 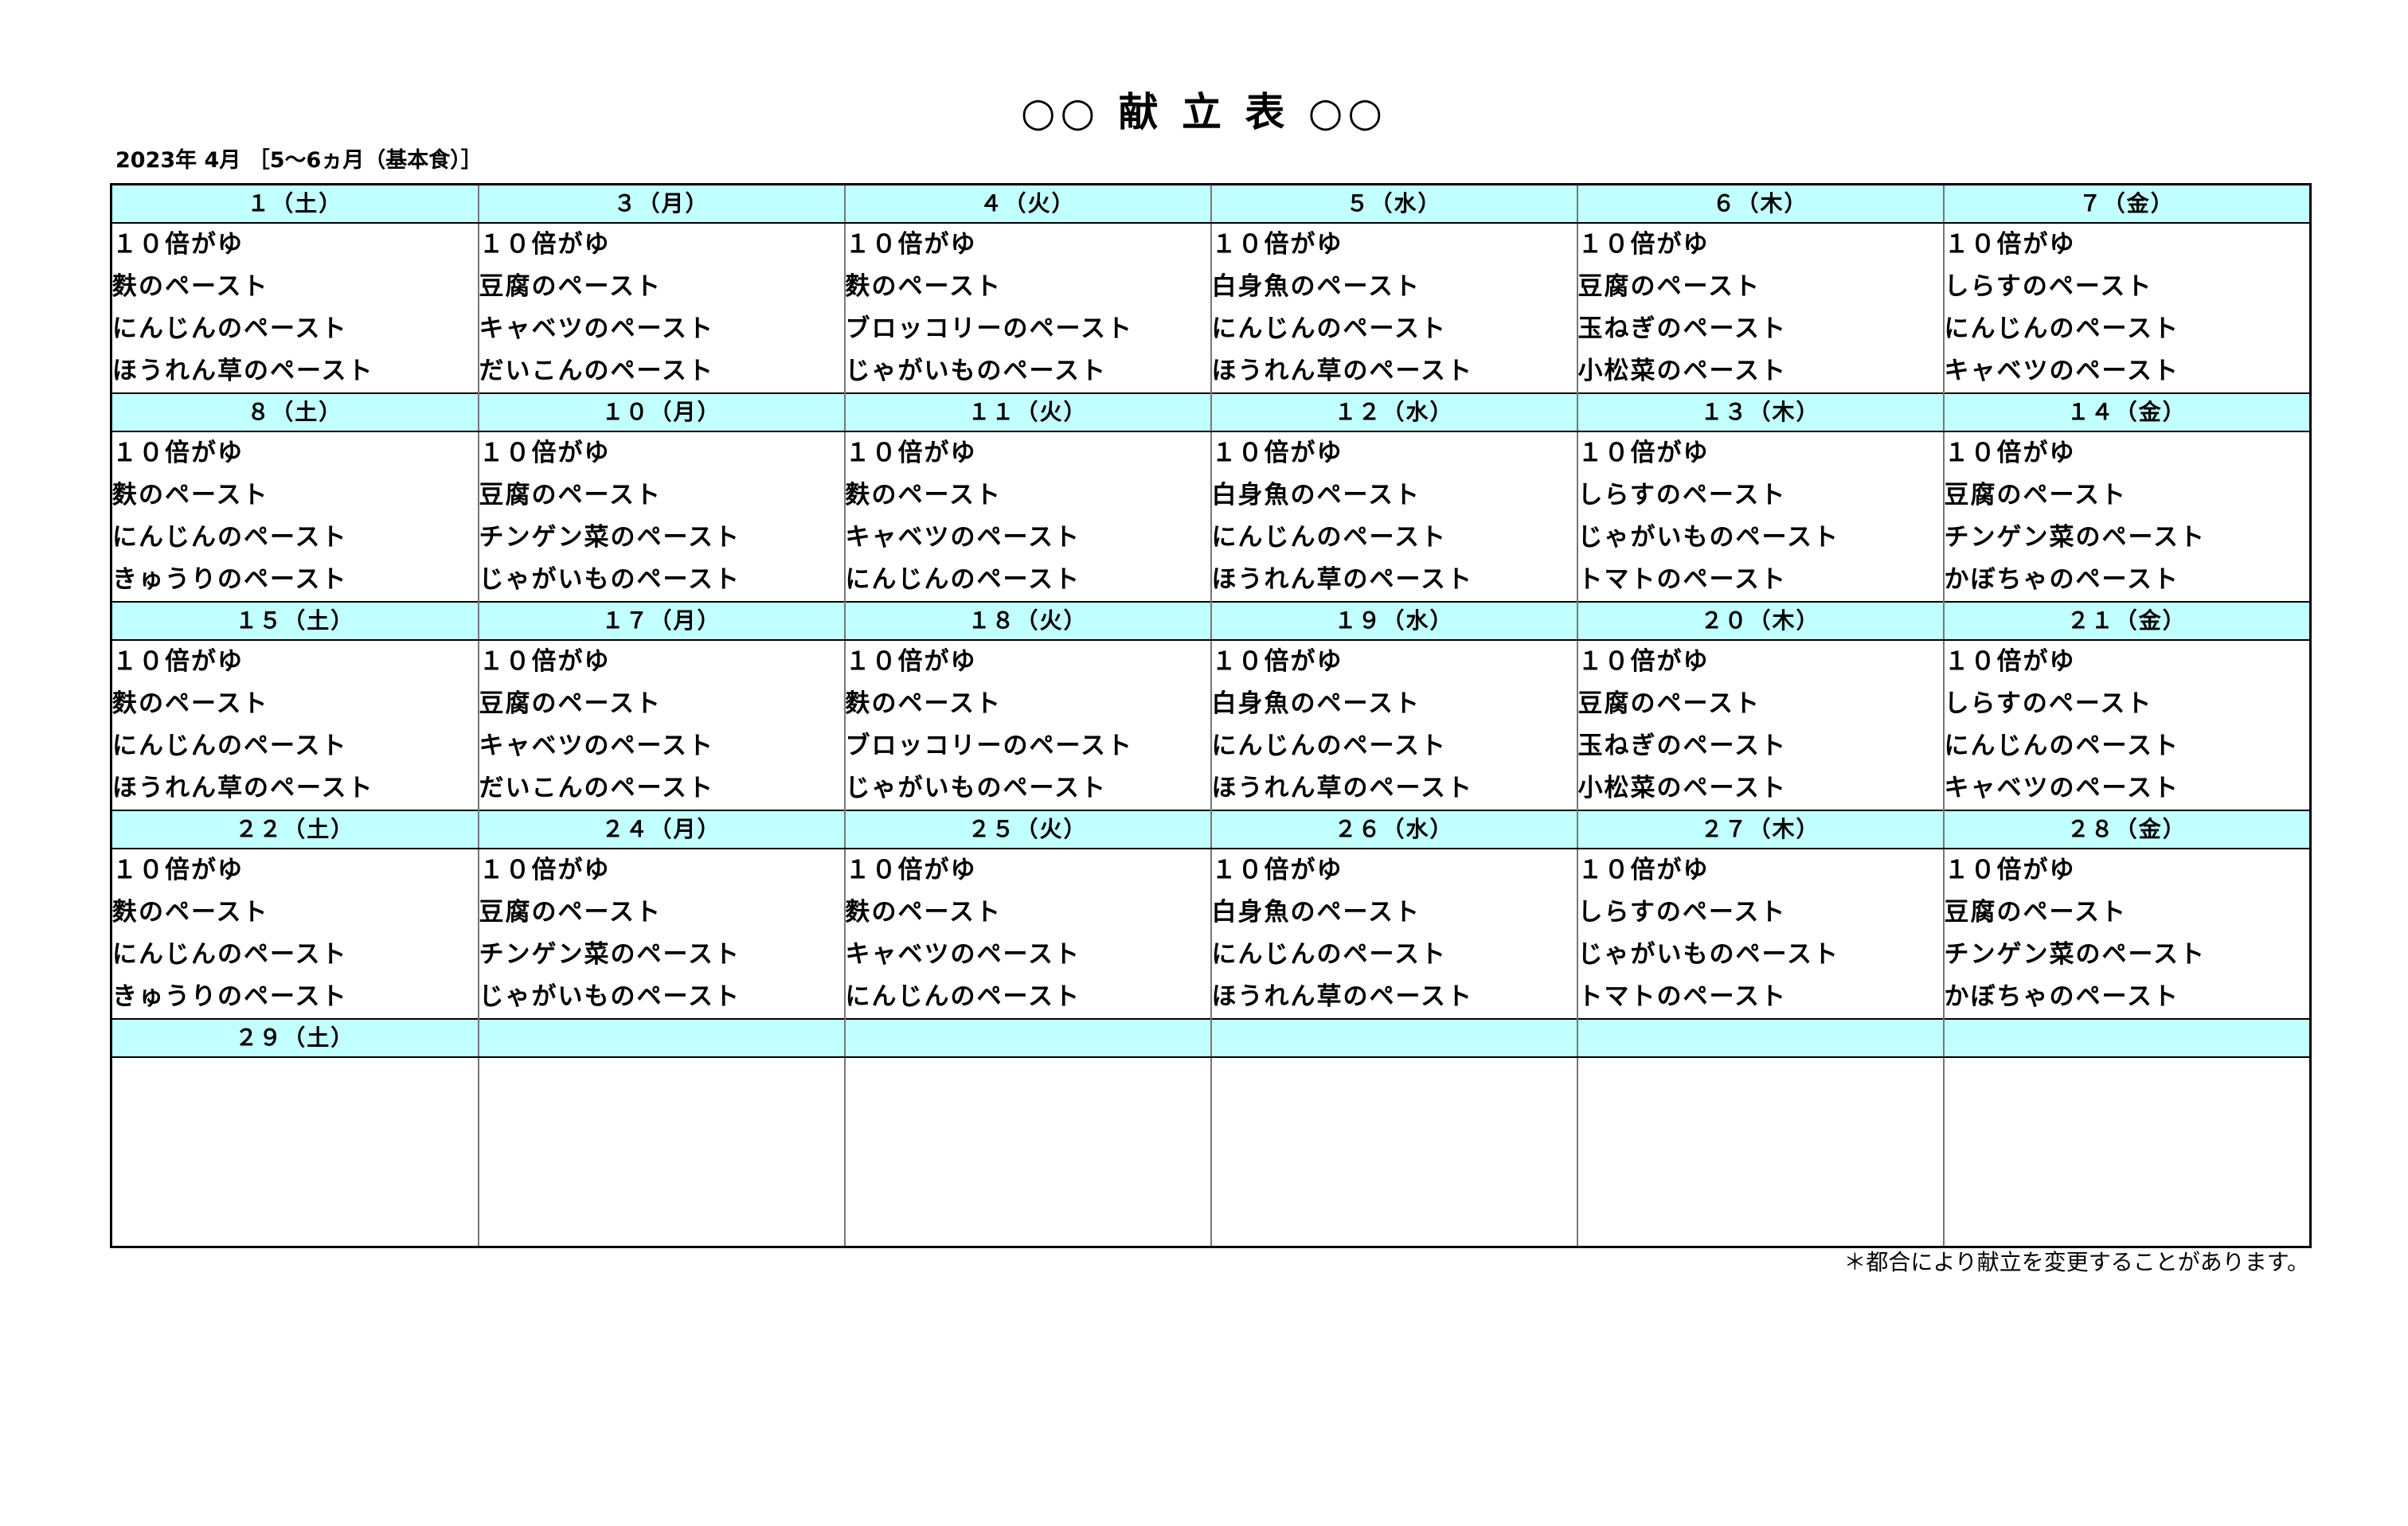 What do you see at coordinates (2127, 621) in the screenshot?
I see `date-header-cell: ２１（金）` at bounding box center [2127, 621].